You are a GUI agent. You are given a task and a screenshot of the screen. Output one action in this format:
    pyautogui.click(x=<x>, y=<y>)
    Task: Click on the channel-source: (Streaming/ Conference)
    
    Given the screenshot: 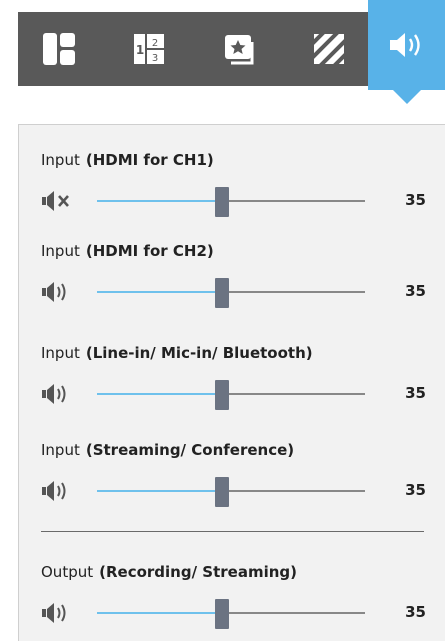 What is the action you would take?
    pyautogui.click(x=190, y=450)
    